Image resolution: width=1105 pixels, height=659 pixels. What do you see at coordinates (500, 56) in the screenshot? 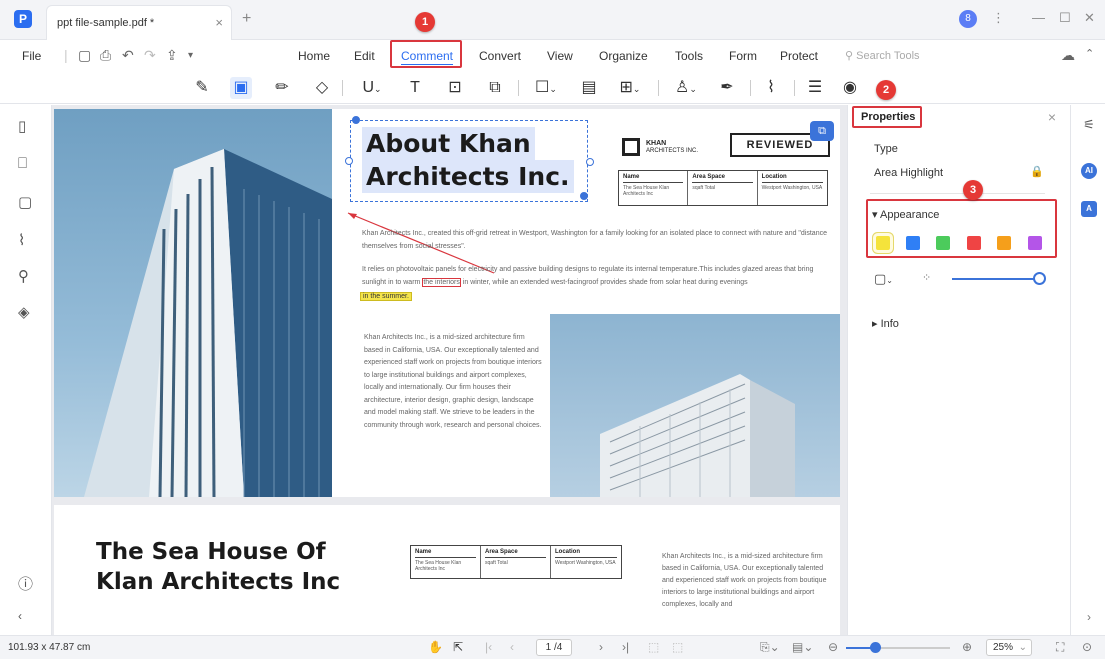
I see `menu-convert: Convert` at bounding box center [500, 56].